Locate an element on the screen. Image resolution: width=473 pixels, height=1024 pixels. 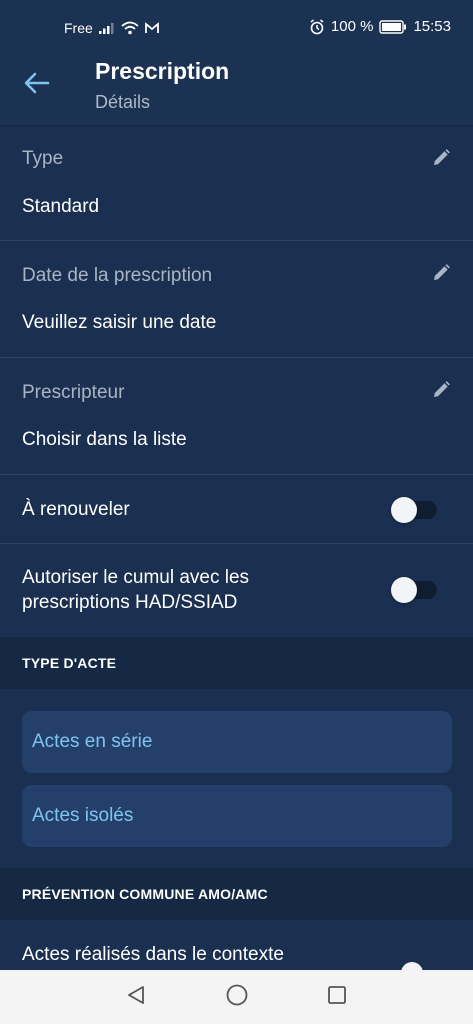
prescripteur-label: Prescripteur is located at coordinates (73, 392).